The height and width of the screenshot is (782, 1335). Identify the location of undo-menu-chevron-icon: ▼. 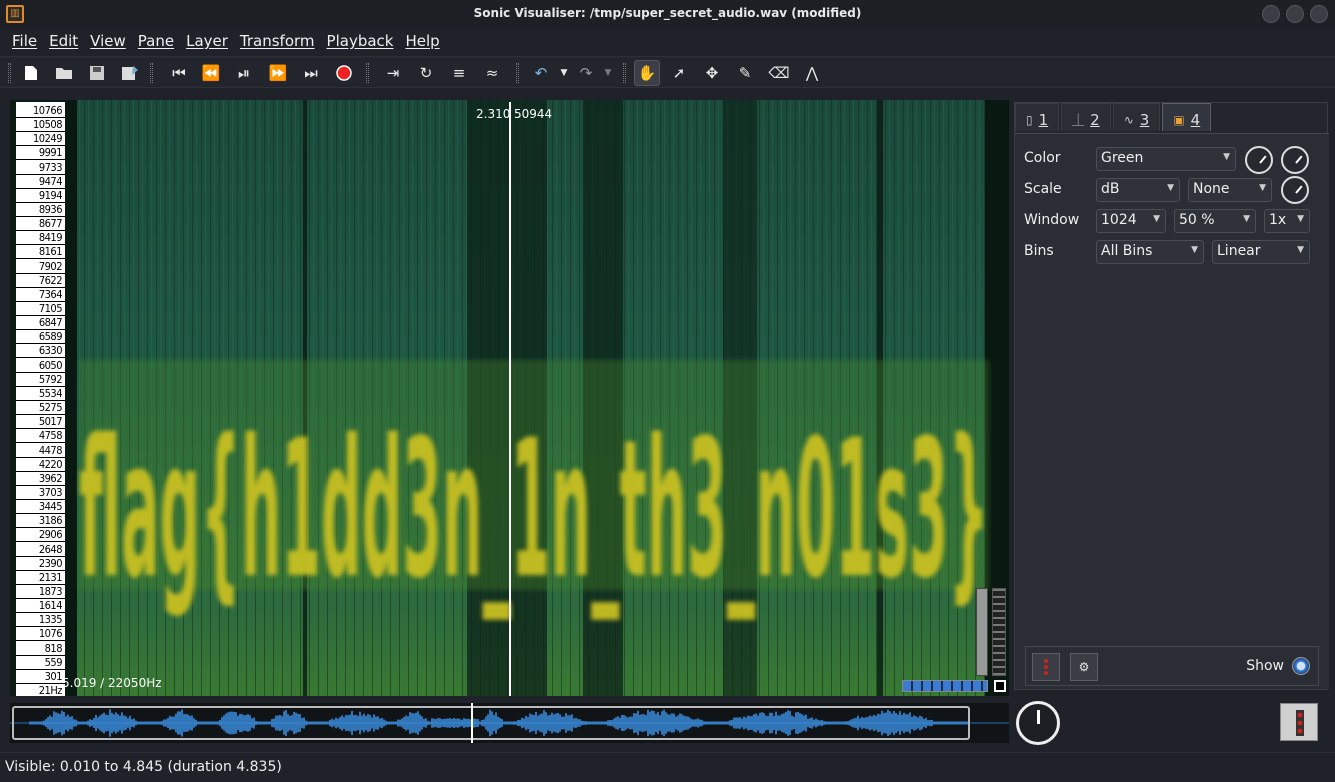
(564, 73).